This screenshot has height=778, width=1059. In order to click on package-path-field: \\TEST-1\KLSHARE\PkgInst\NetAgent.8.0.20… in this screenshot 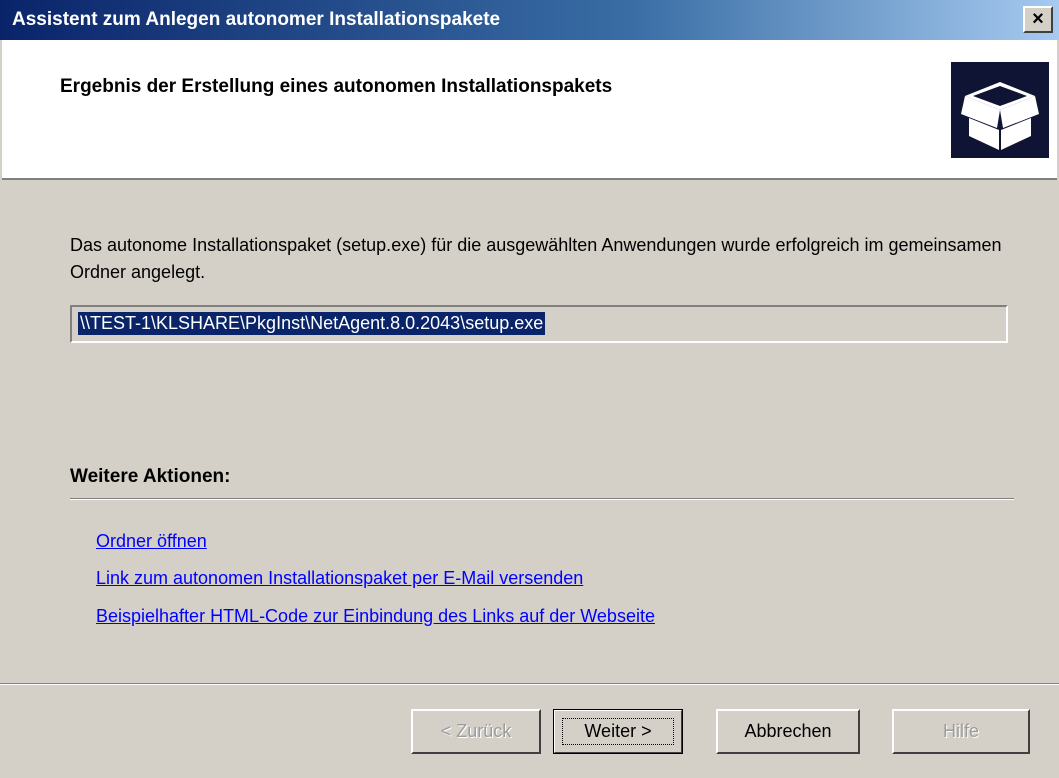, I will do `click(539, 324)`.